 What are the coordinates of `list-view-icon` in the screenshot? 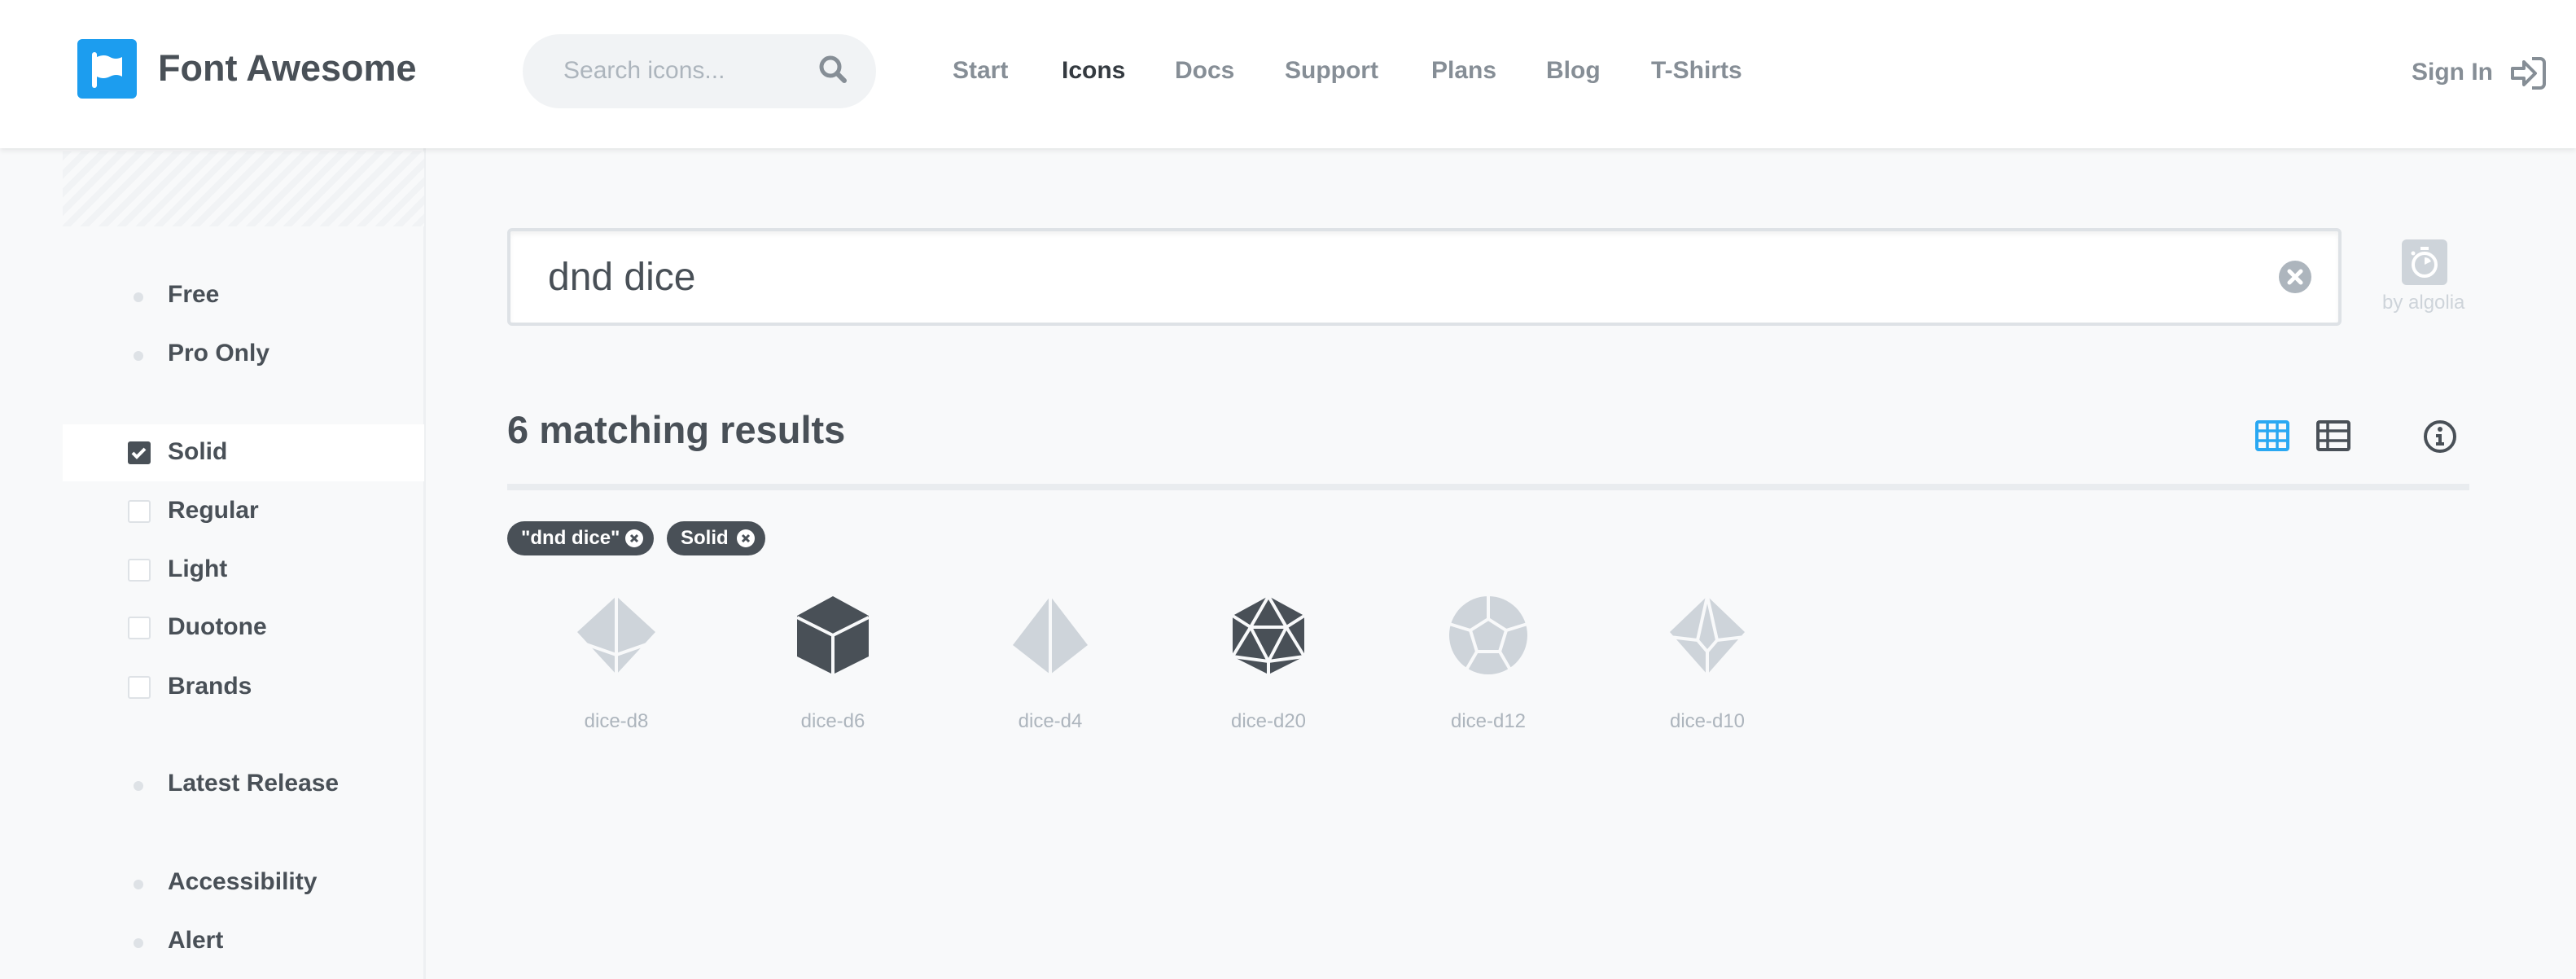 It's located at (2333, 436).